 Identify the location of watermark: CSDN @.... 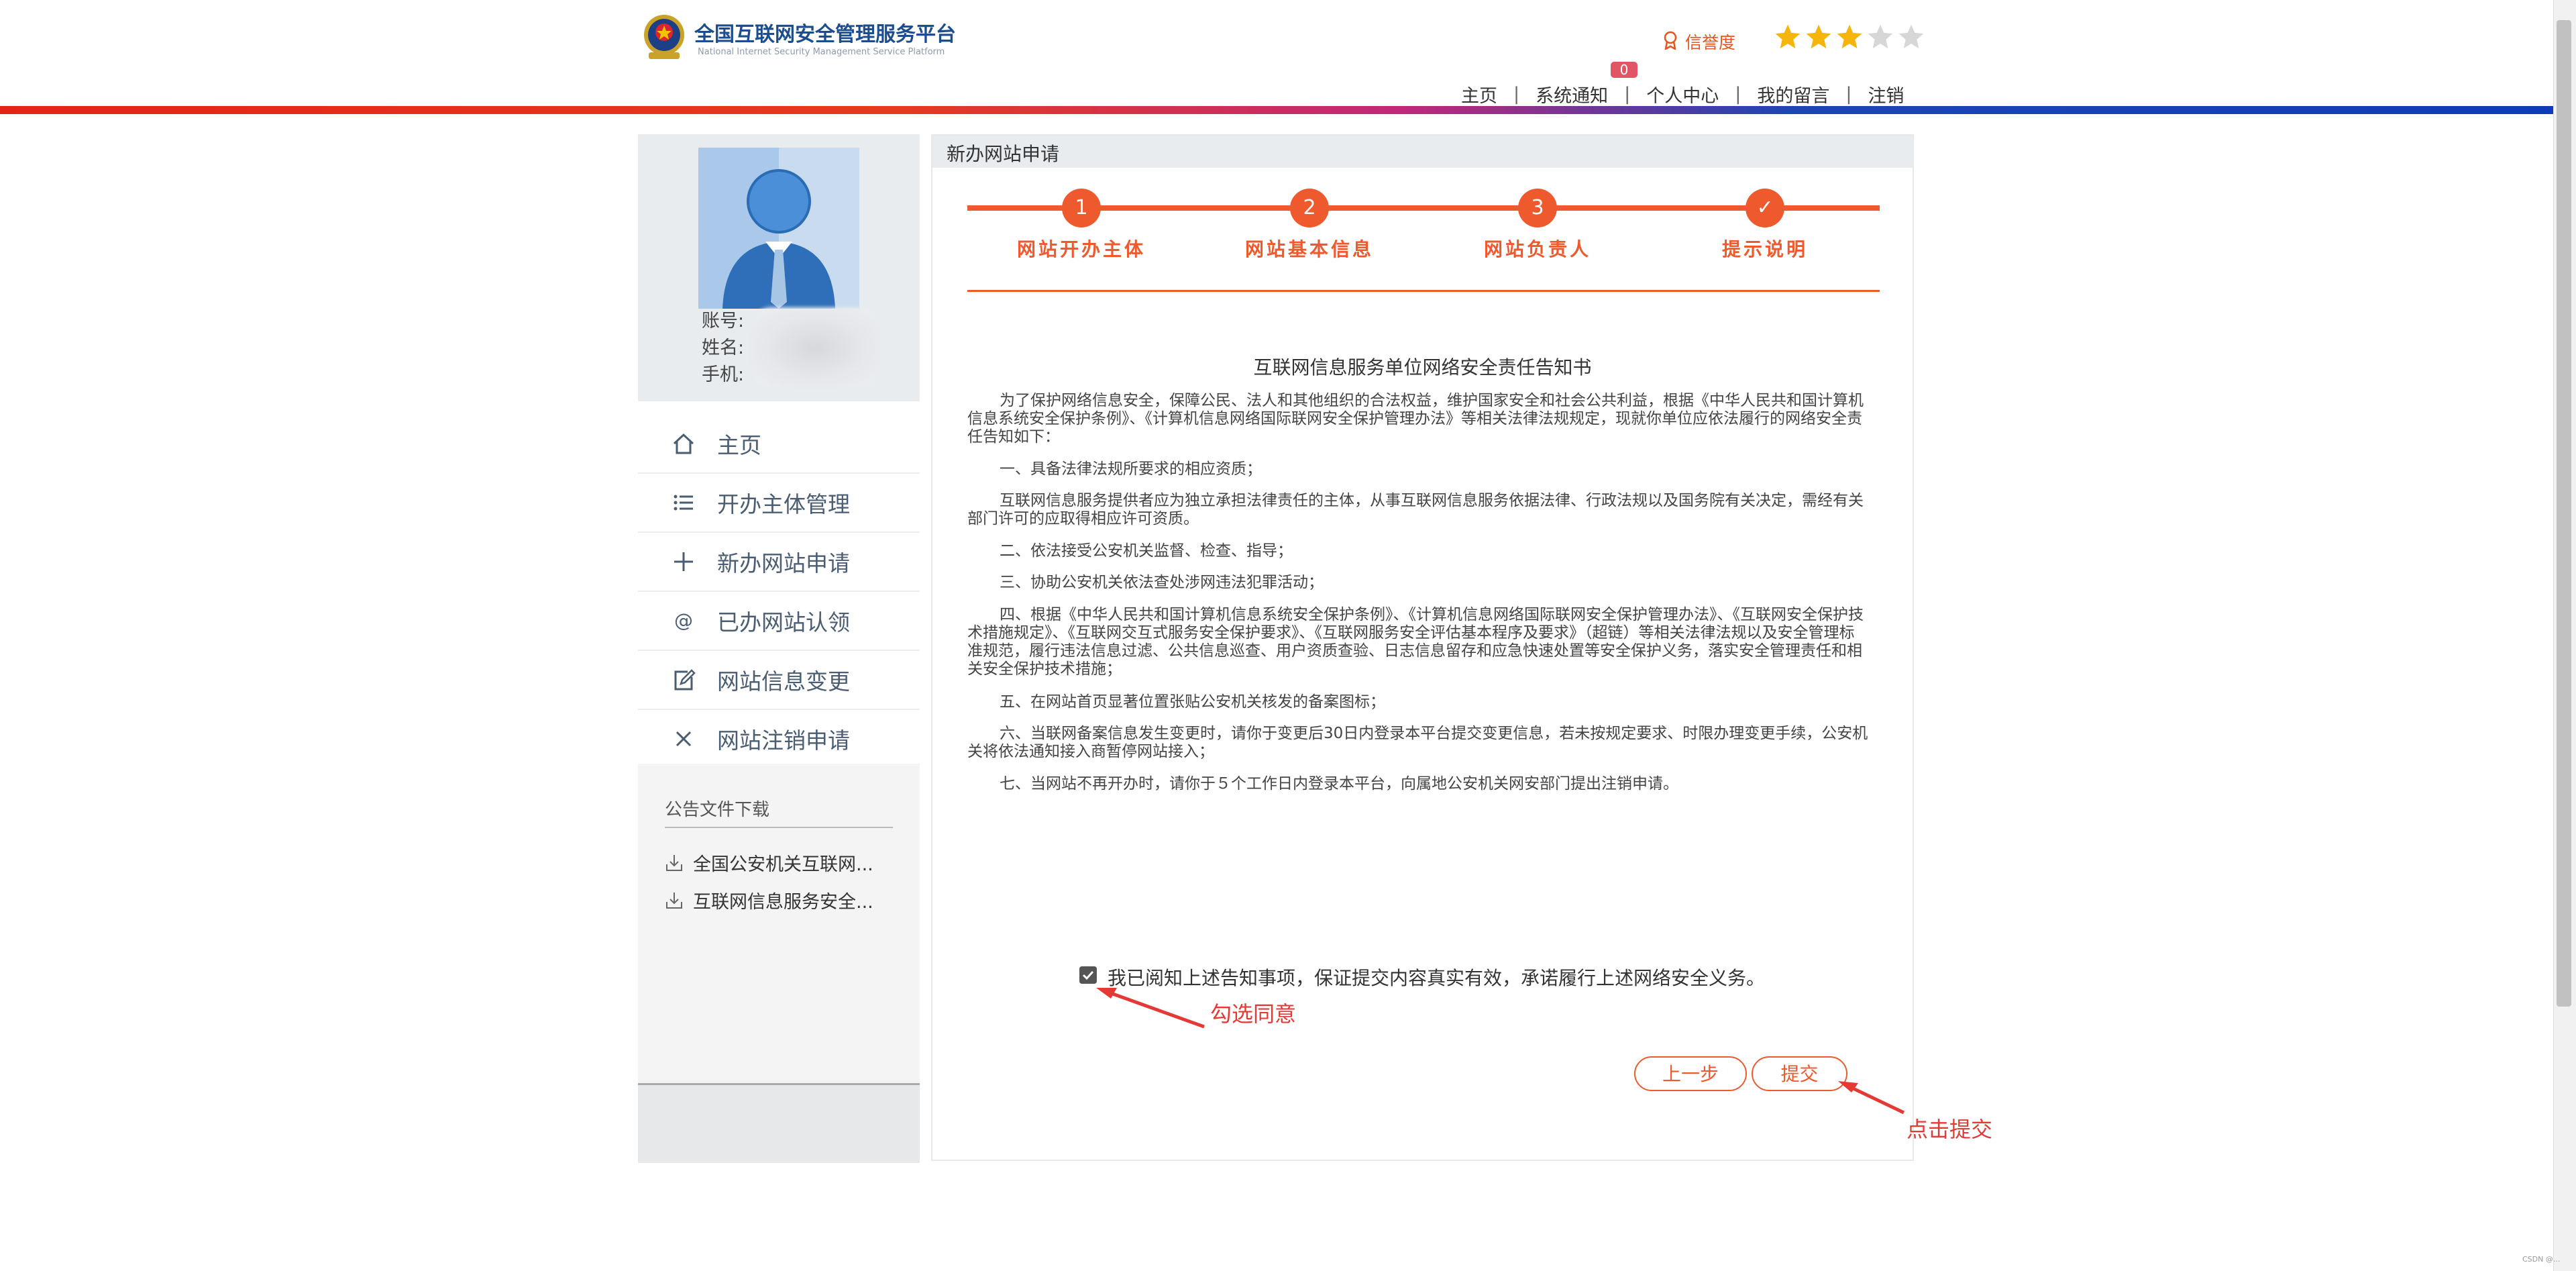
(2541, 1259).